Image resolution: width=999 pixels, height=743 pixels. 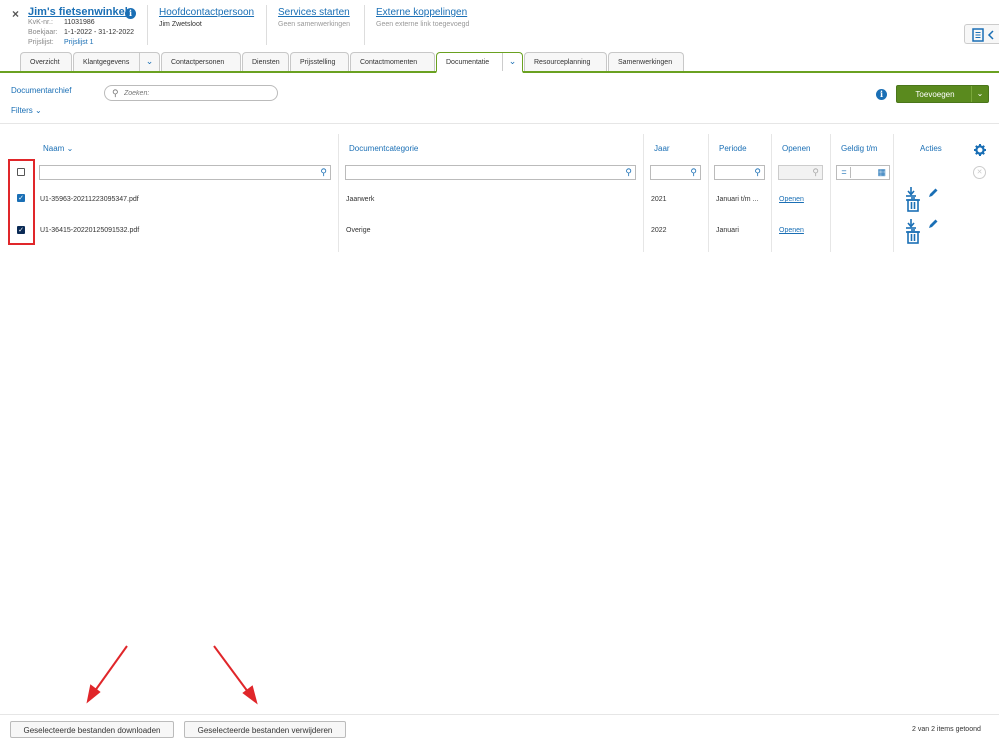 I want to click on row-filename: U1-36415-20220125091532.pdf, so click(x=90, y=230).